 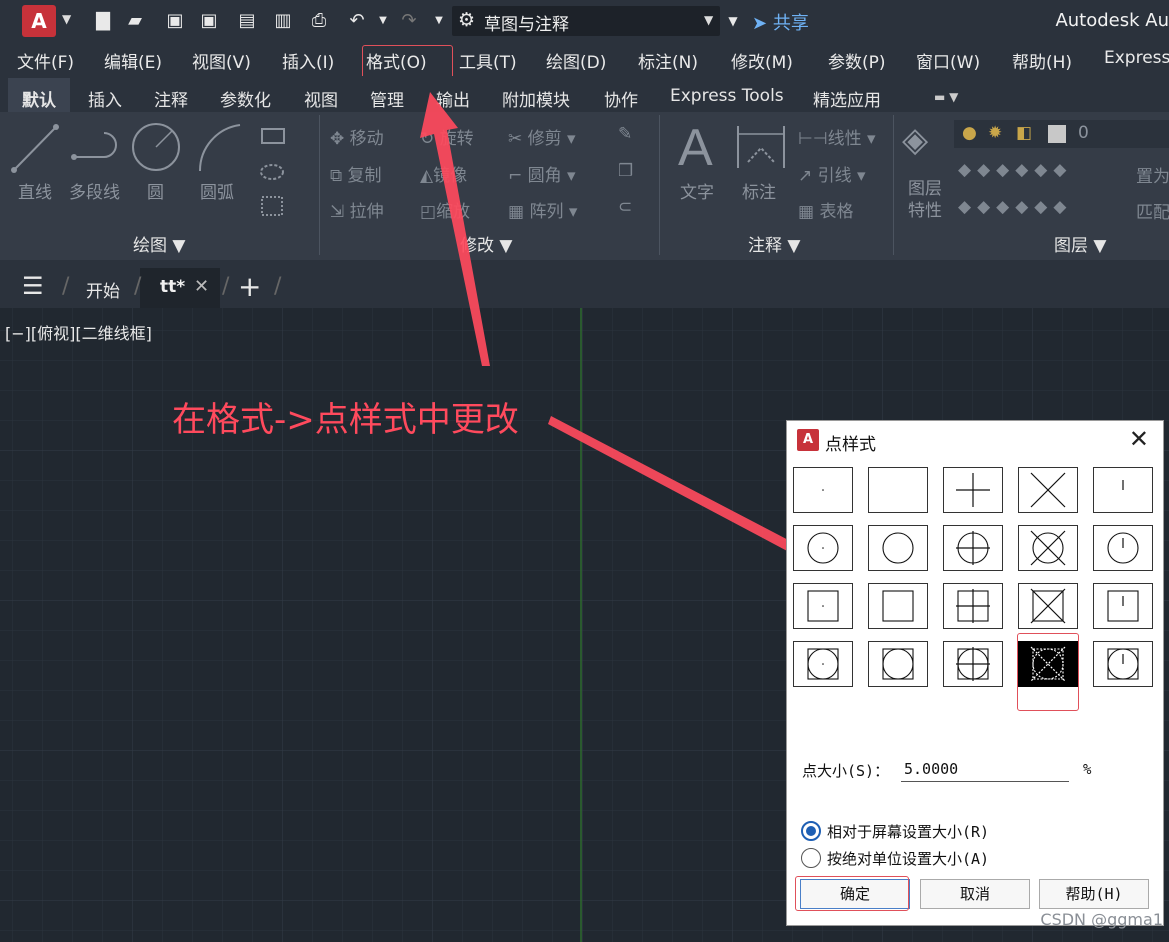 What do you see at coordinates (973, 548) in the screenshot?
I see `point-style-plus-circle` at bounding box center [973, 548].